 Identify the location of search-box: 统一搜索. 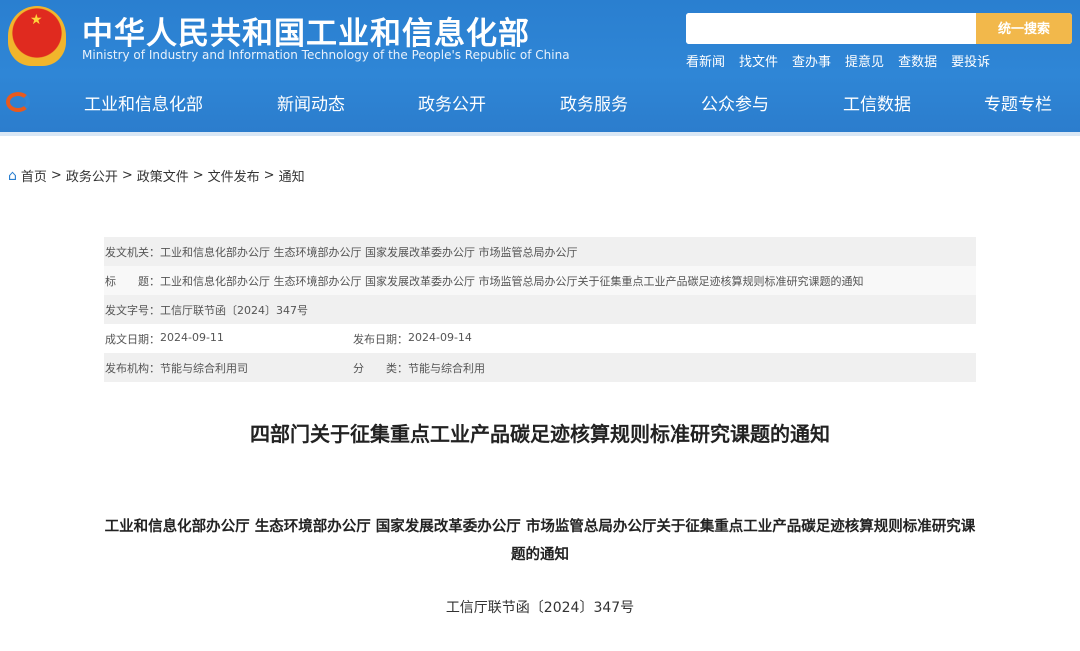
(879, 28).